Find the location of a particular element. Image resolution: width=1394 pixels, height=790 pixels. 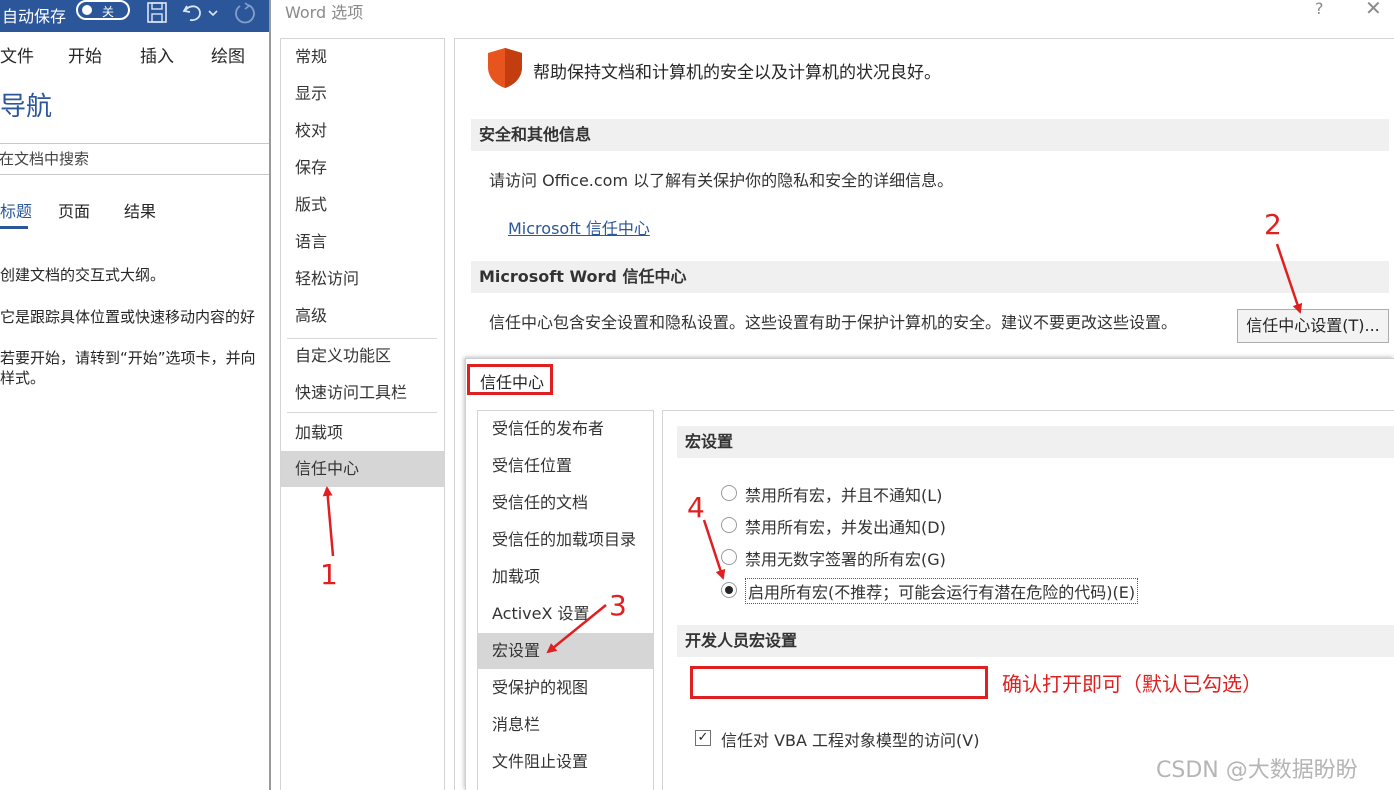

vba-trust-option: ✓ 信任对 VBA 工程对象模型的访问(V) is located at coordinates (835, 738).